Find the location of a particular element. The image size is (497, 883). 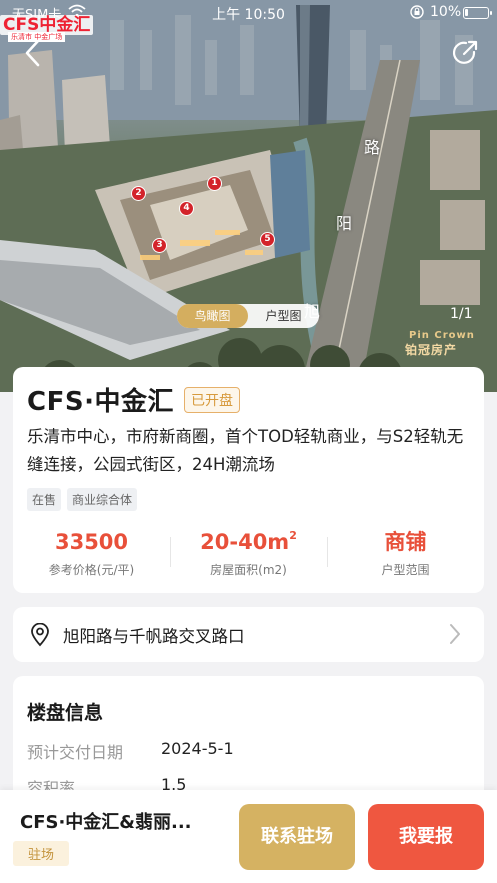

location-pin-icon is located at coordinates (40, 635).